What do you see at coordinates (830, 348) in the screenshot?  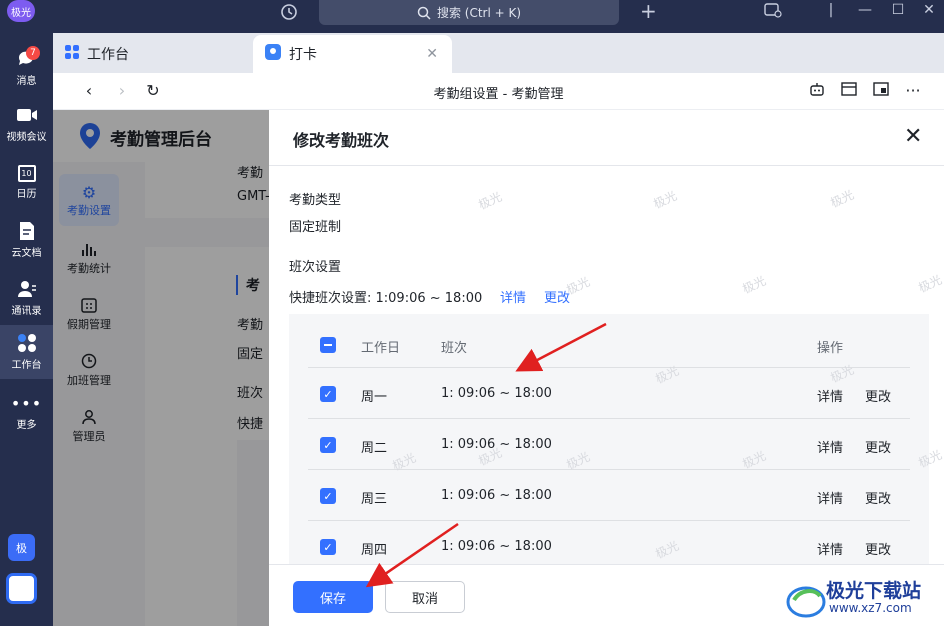 I see `column-header-actions: 操作` at bounding box center [830, 348].